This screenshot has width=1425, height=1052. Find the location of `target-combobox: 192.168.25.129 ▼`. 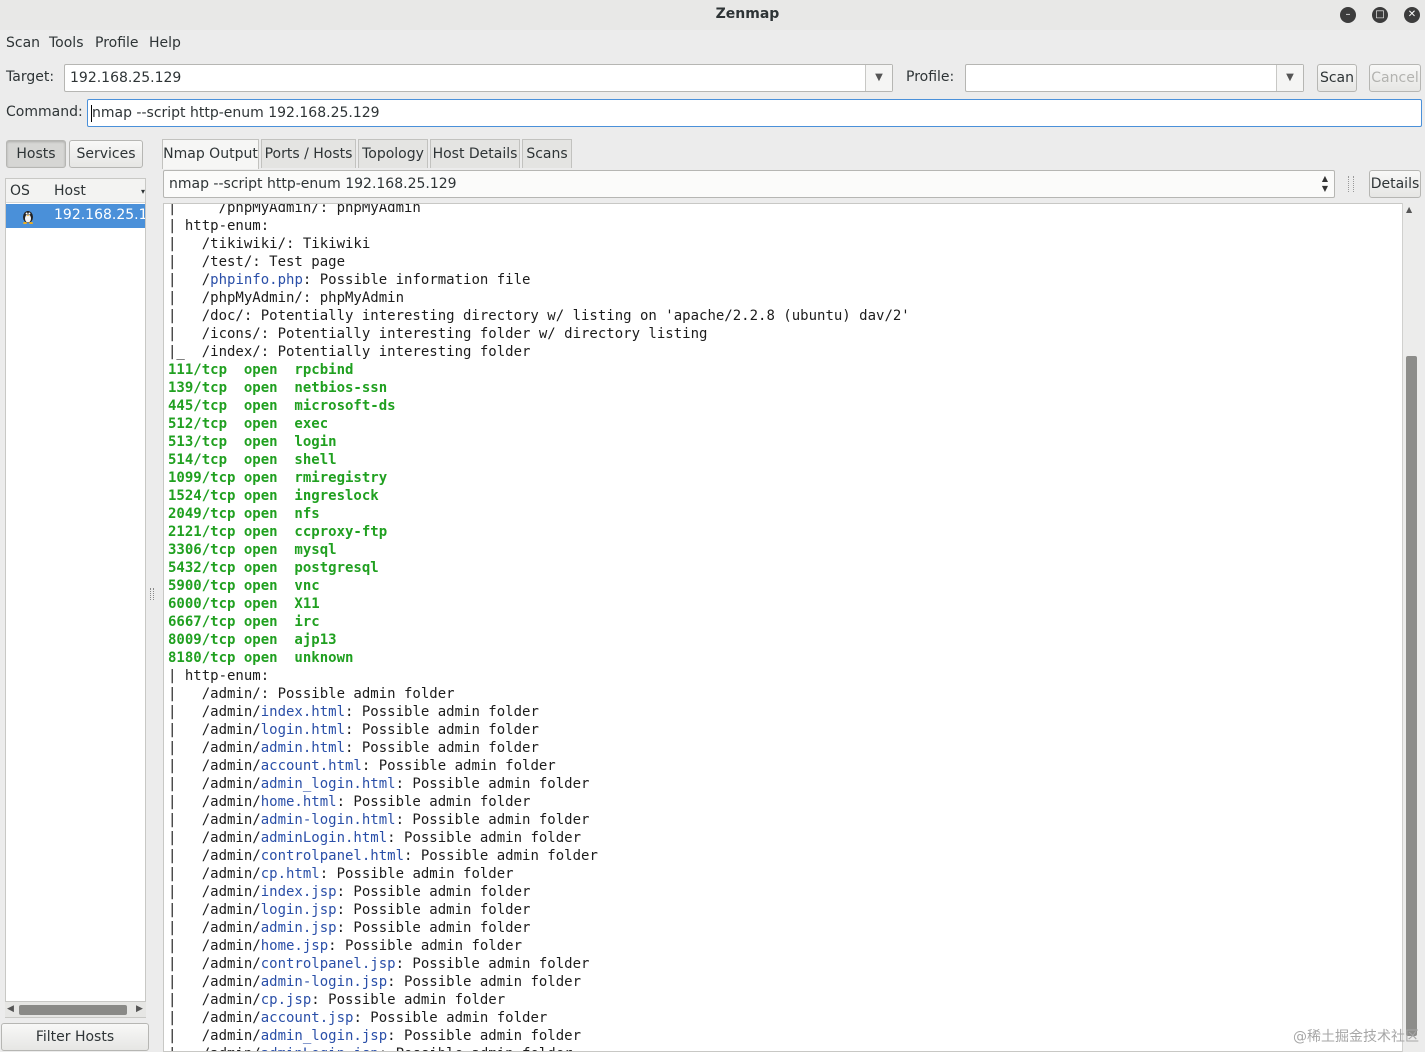

target-combobox: 192.168.25.129 ▼ is located at coordinates (478, 78).